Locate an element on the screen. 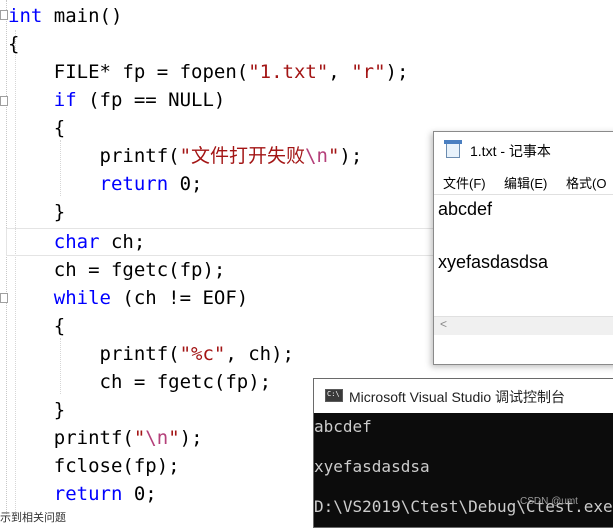  code-line: char ch; is located at coordinates (77, 242).